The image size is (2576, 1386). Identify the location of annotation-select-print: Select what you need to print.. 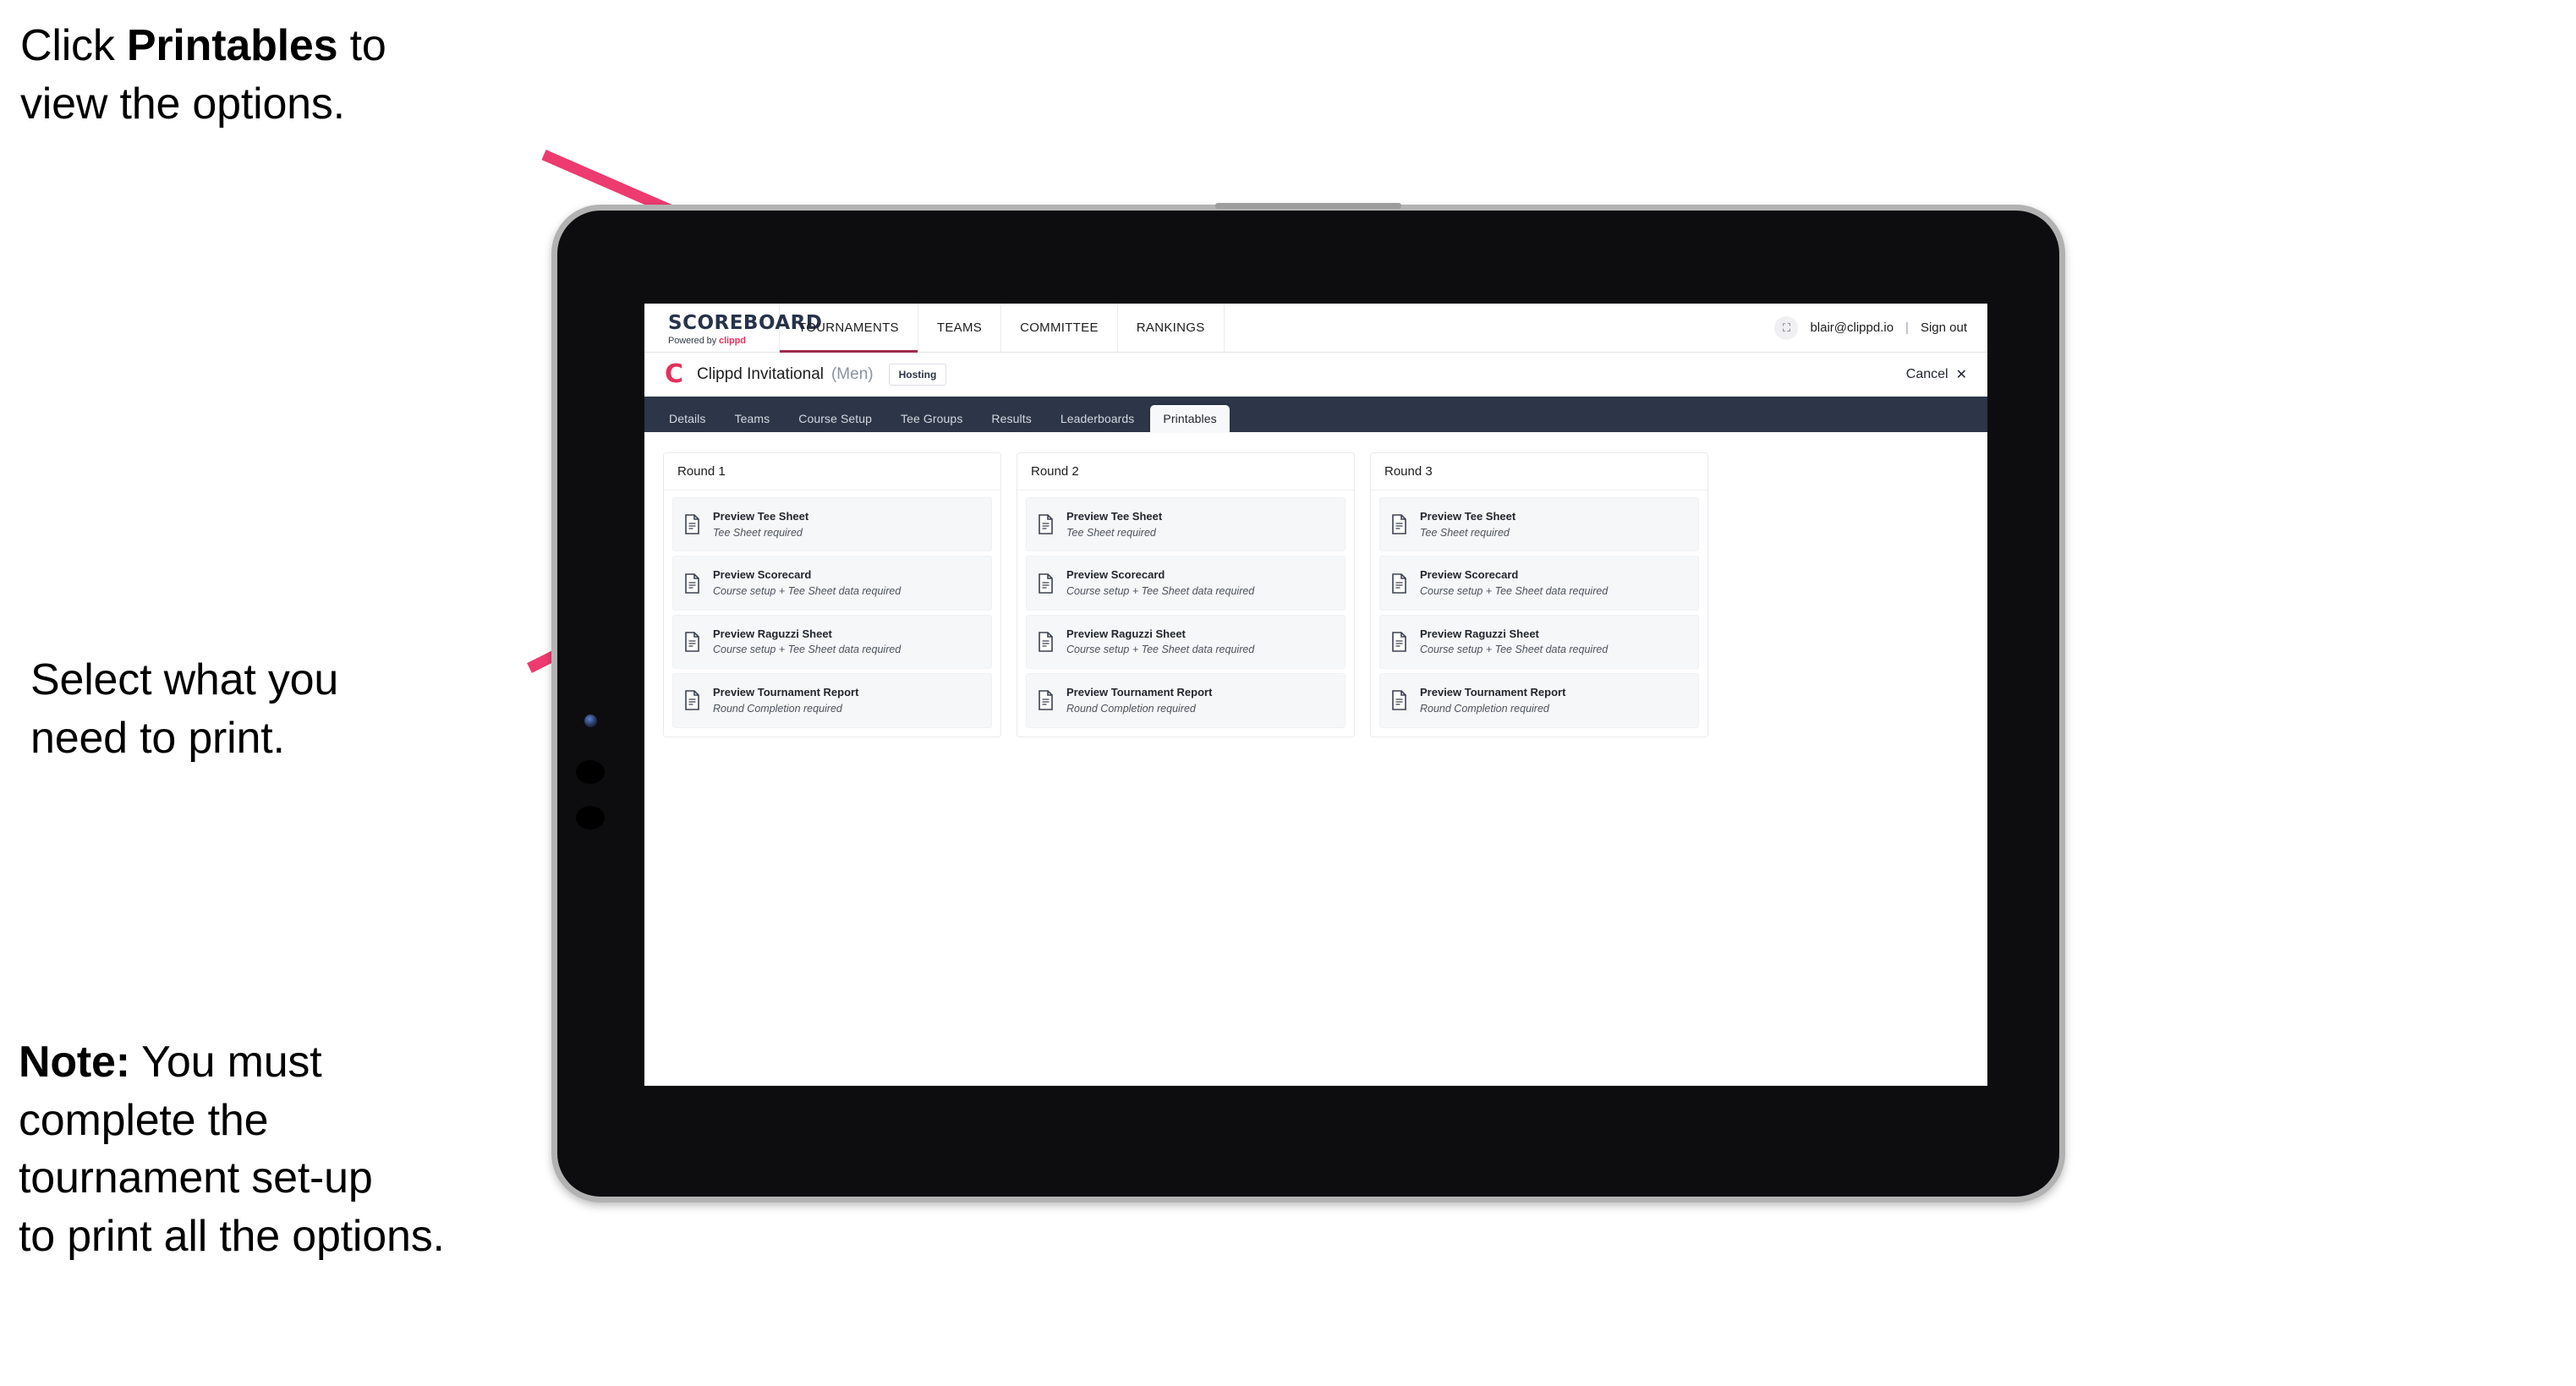
(184, 709).